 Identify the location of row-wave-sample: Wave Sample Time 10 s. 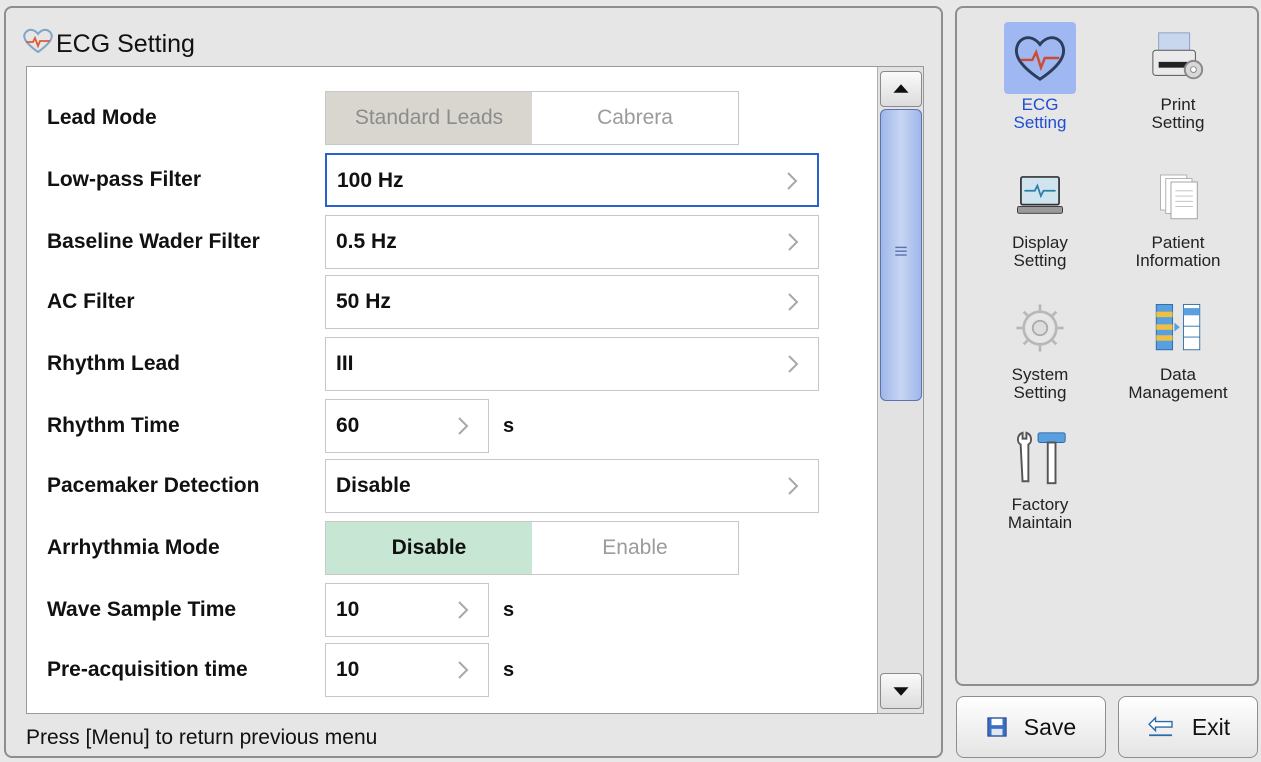
(452, 610).